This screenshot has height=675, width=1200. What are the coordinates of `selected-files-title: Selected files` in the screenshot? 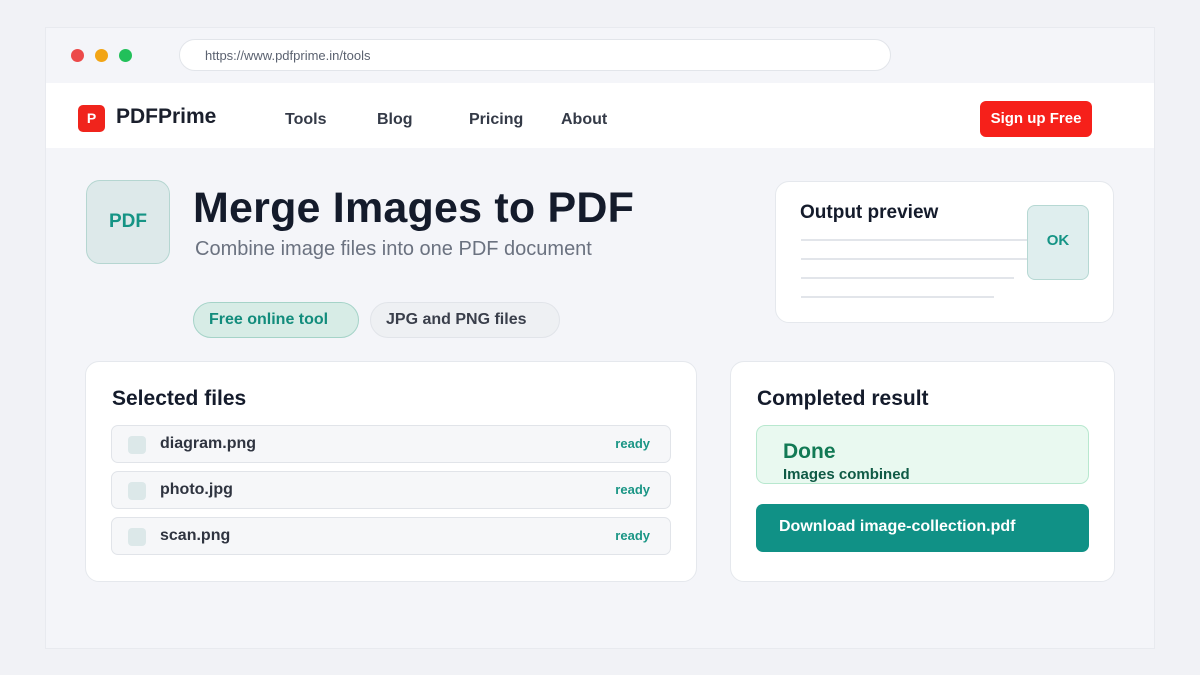 It's located at (179, 398).